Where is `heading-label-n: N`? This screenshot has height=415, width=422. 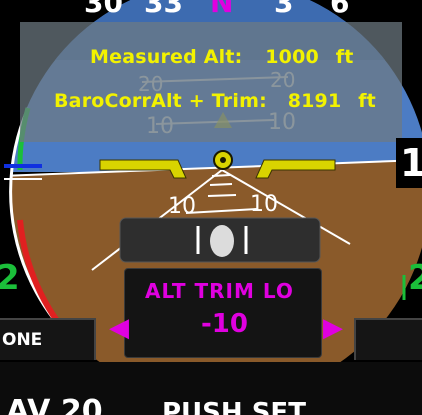 heading-label-n: N is located at coordinates (222, 9).